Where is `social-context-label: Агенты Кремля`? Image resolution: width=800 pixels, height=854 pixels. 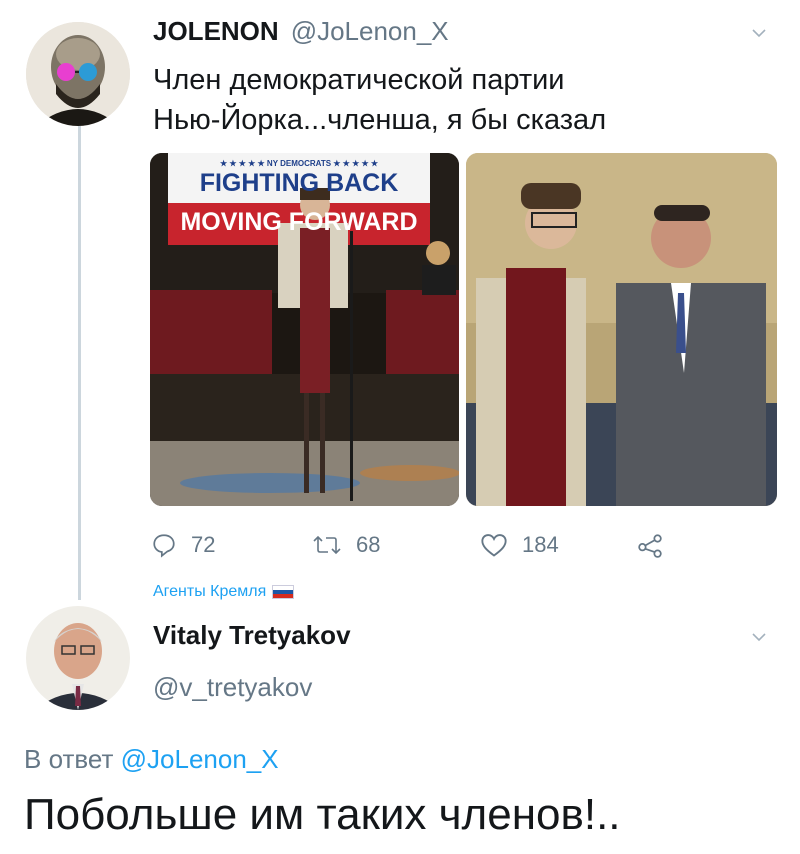
social-context-label: Агенты Кремля is located at coordinates (210, 591).